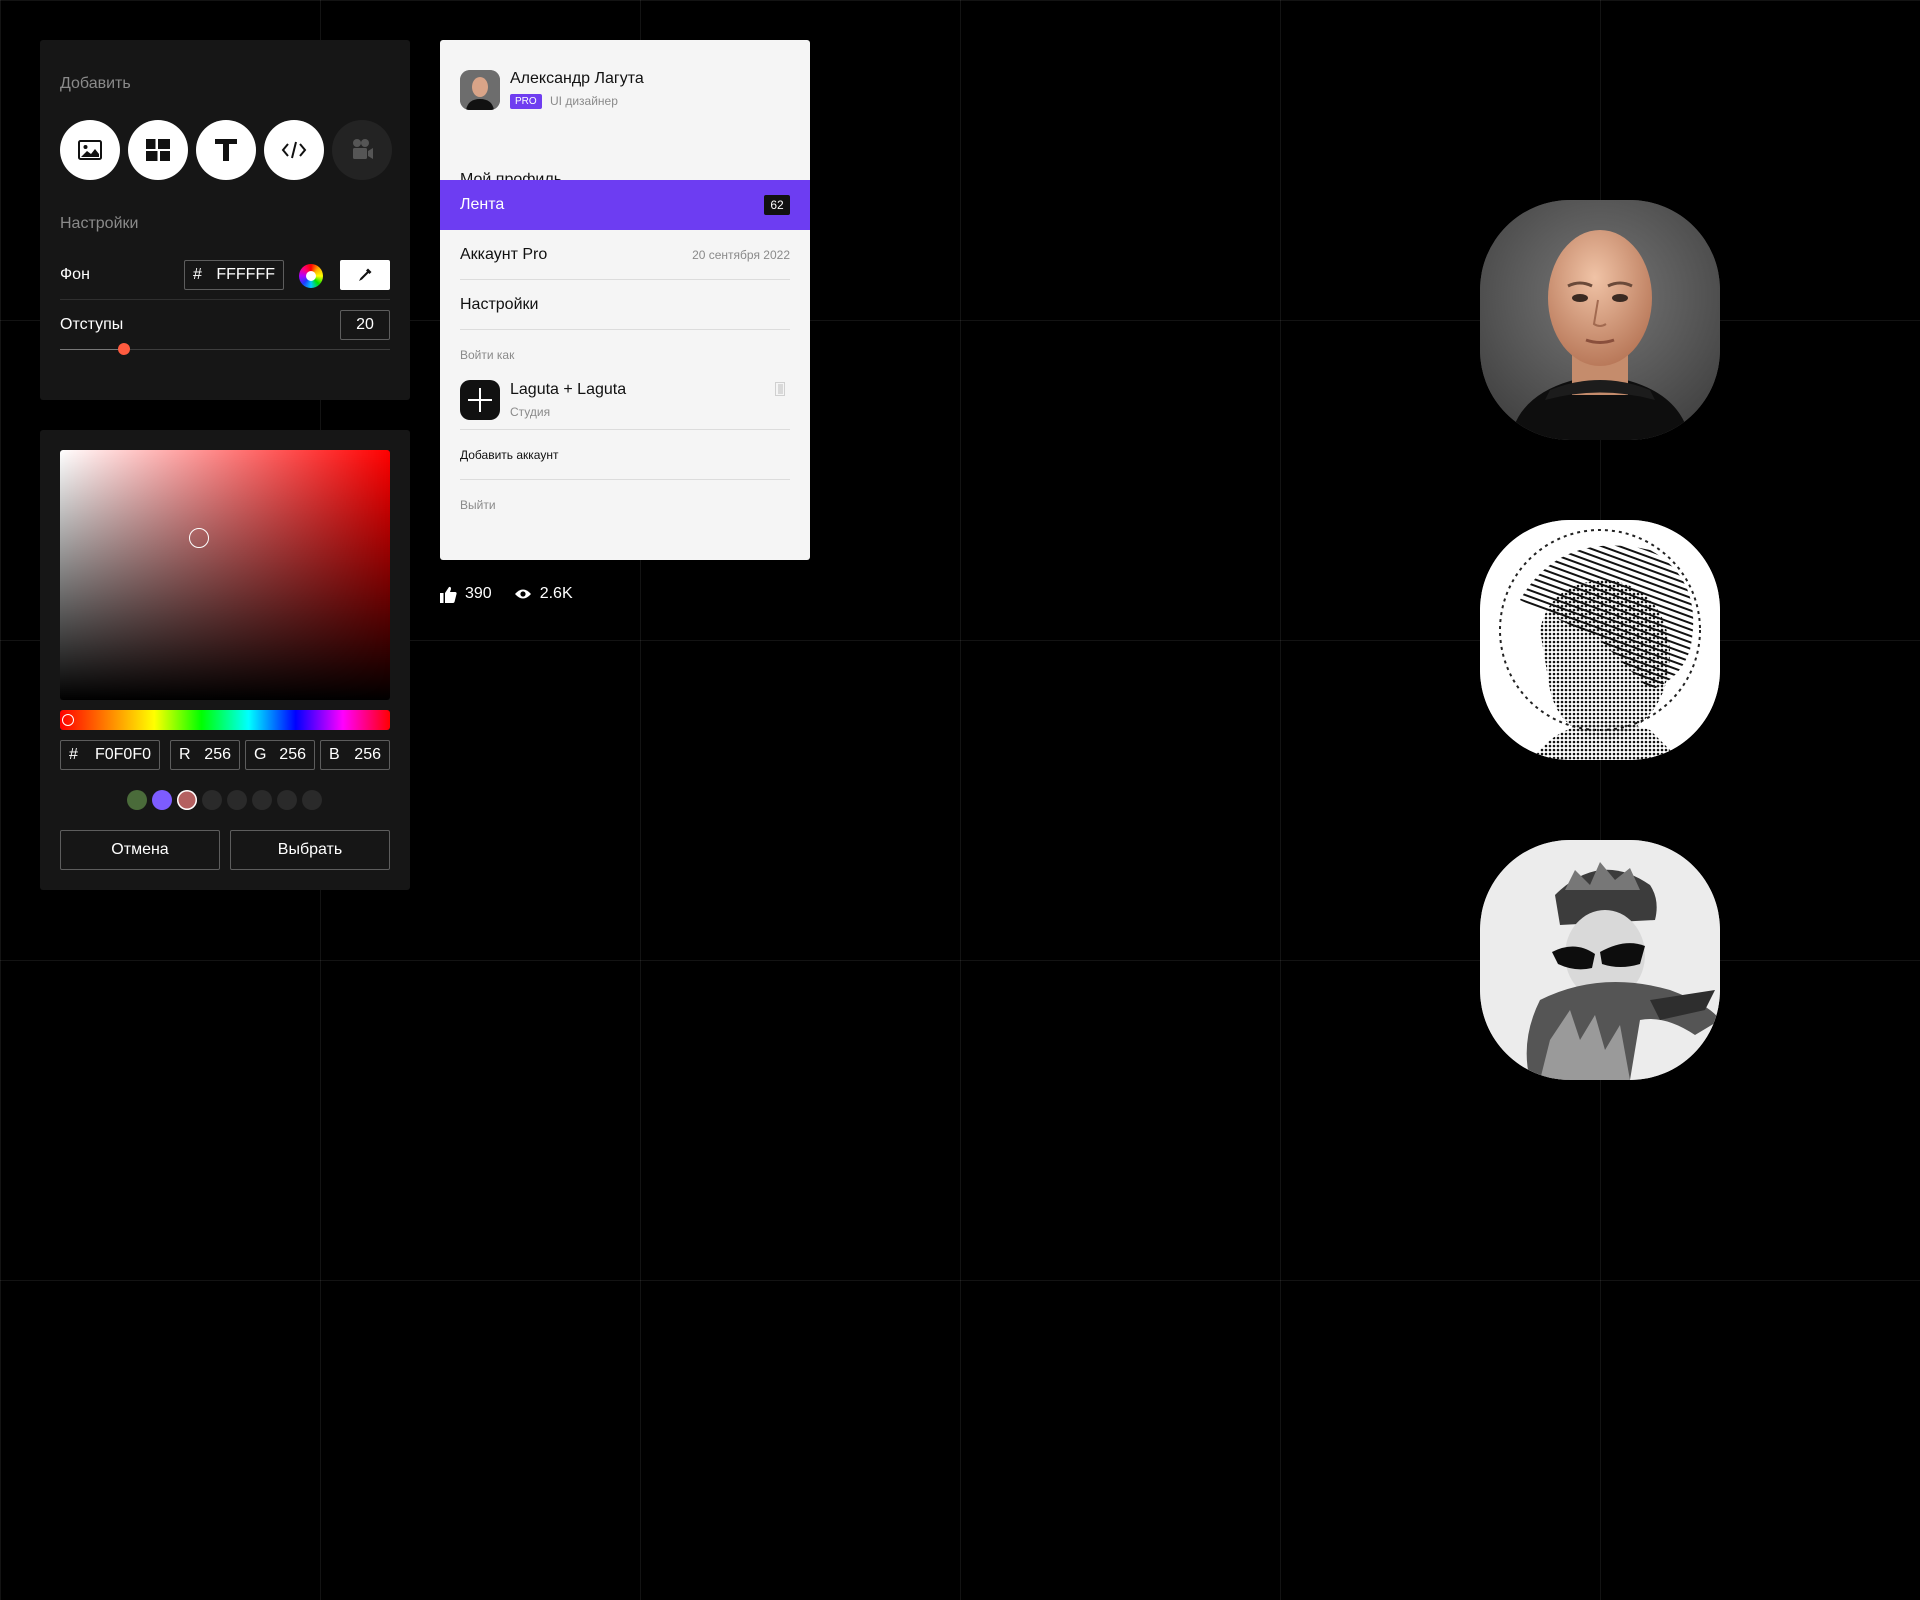 The height and width of the screenshot is (1600, 1920). Describe the element at coordinates (478, 593) in the screenshot. I see `likes-count: 390` at that location.